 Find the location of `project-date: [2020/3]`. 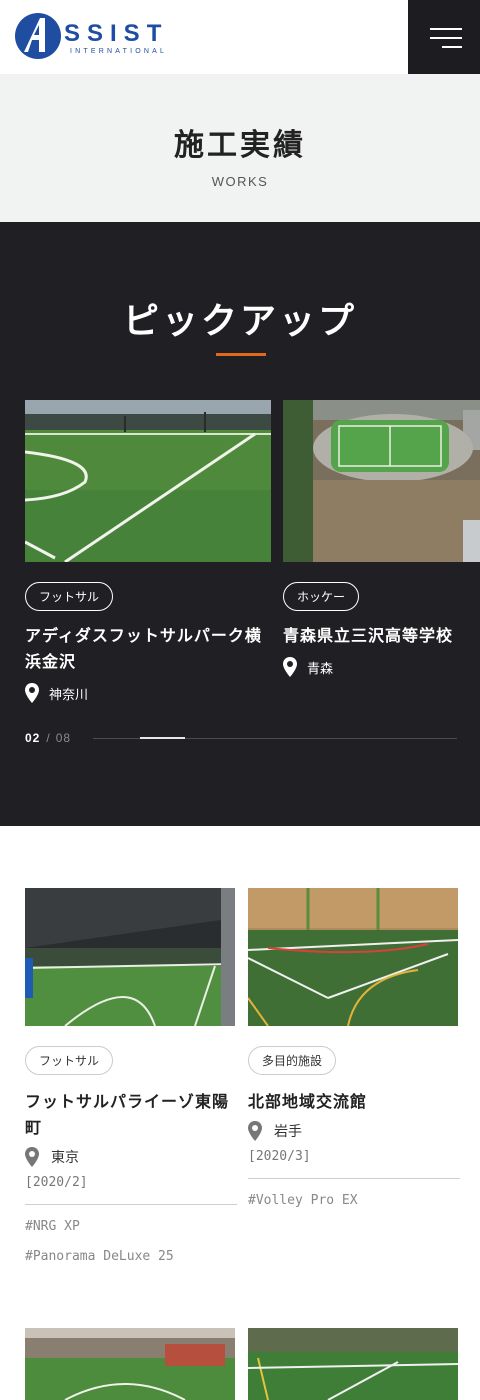

project-date: [2020/3] is located at coordinates (279, 1156).